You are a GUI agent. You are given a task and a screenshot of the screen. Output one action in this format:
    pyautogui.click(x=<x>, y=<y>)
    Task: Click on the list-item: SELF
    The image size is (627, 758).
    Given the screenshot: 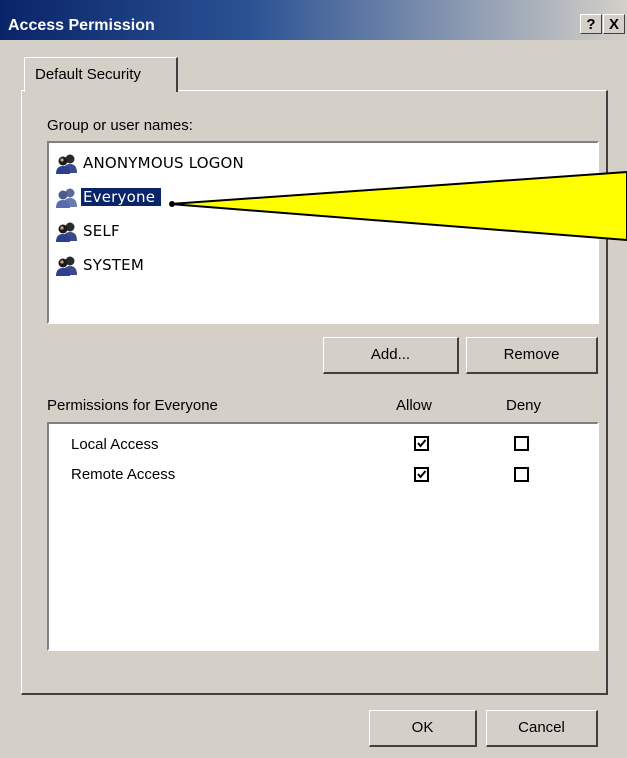 What is the action you would take?
    pyautogui.click(x=323, y=232)
    